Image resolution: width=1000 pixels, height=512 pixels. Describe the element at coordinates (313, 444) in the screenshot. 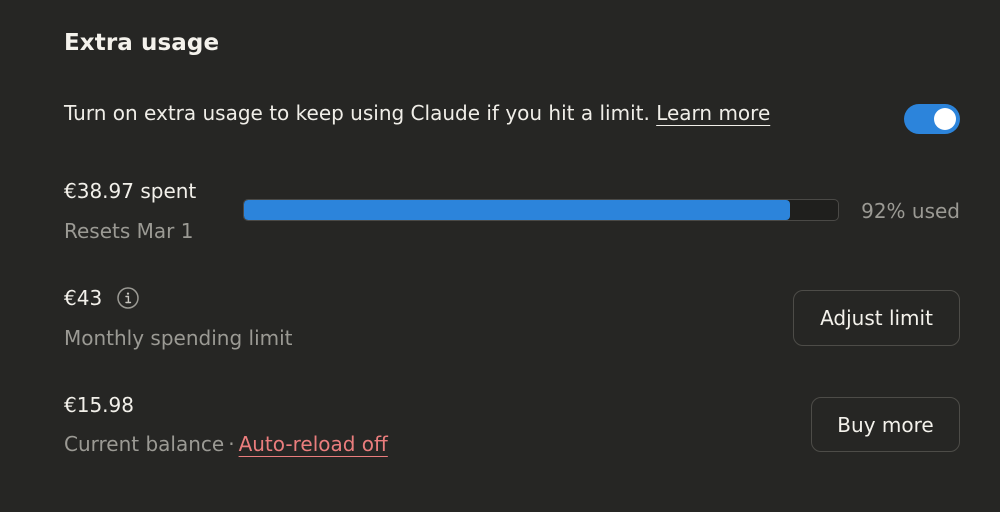

I see `auto-reload-link: Auto-reload off` at that location.